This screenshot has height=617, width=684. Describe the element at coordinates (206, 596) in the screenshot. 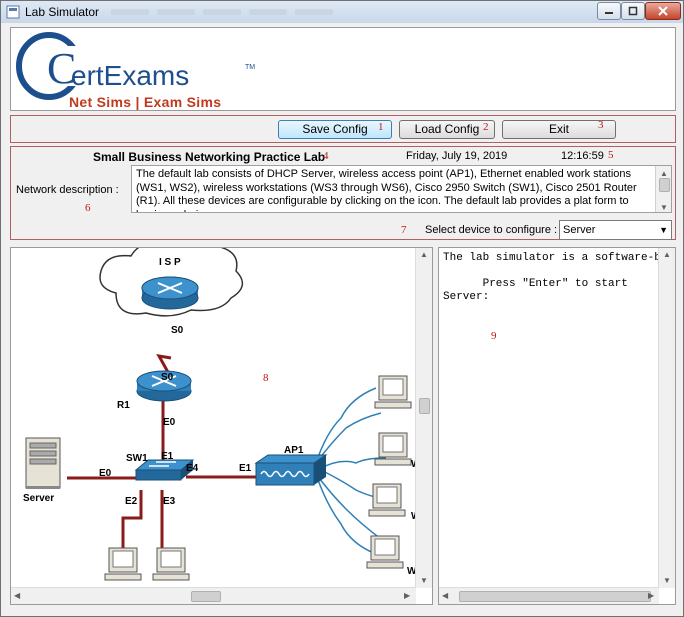

I see `diagram-hscroll-thumb` at that location.